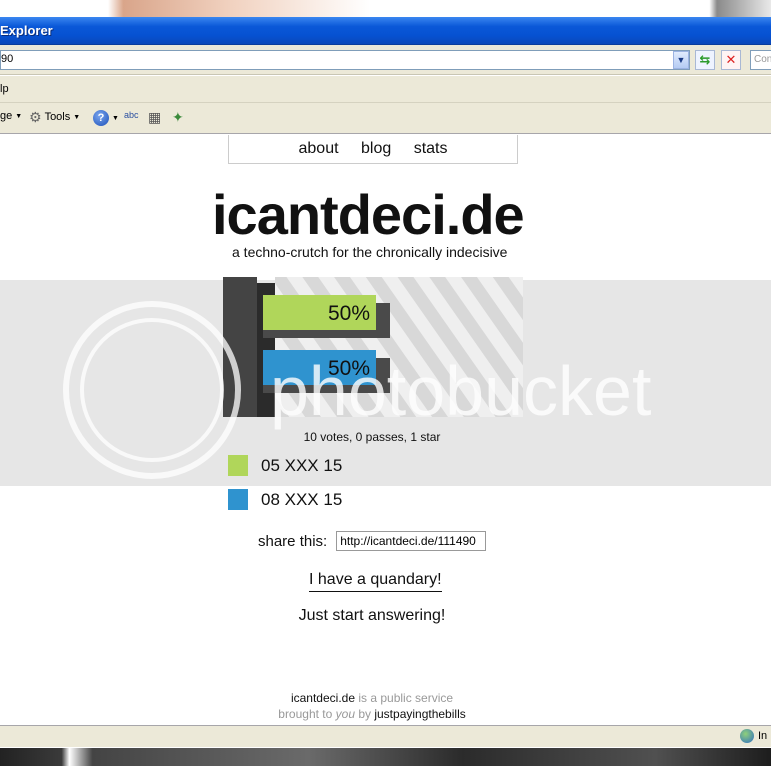  I want to click on share-url-field, so click(411, 541).